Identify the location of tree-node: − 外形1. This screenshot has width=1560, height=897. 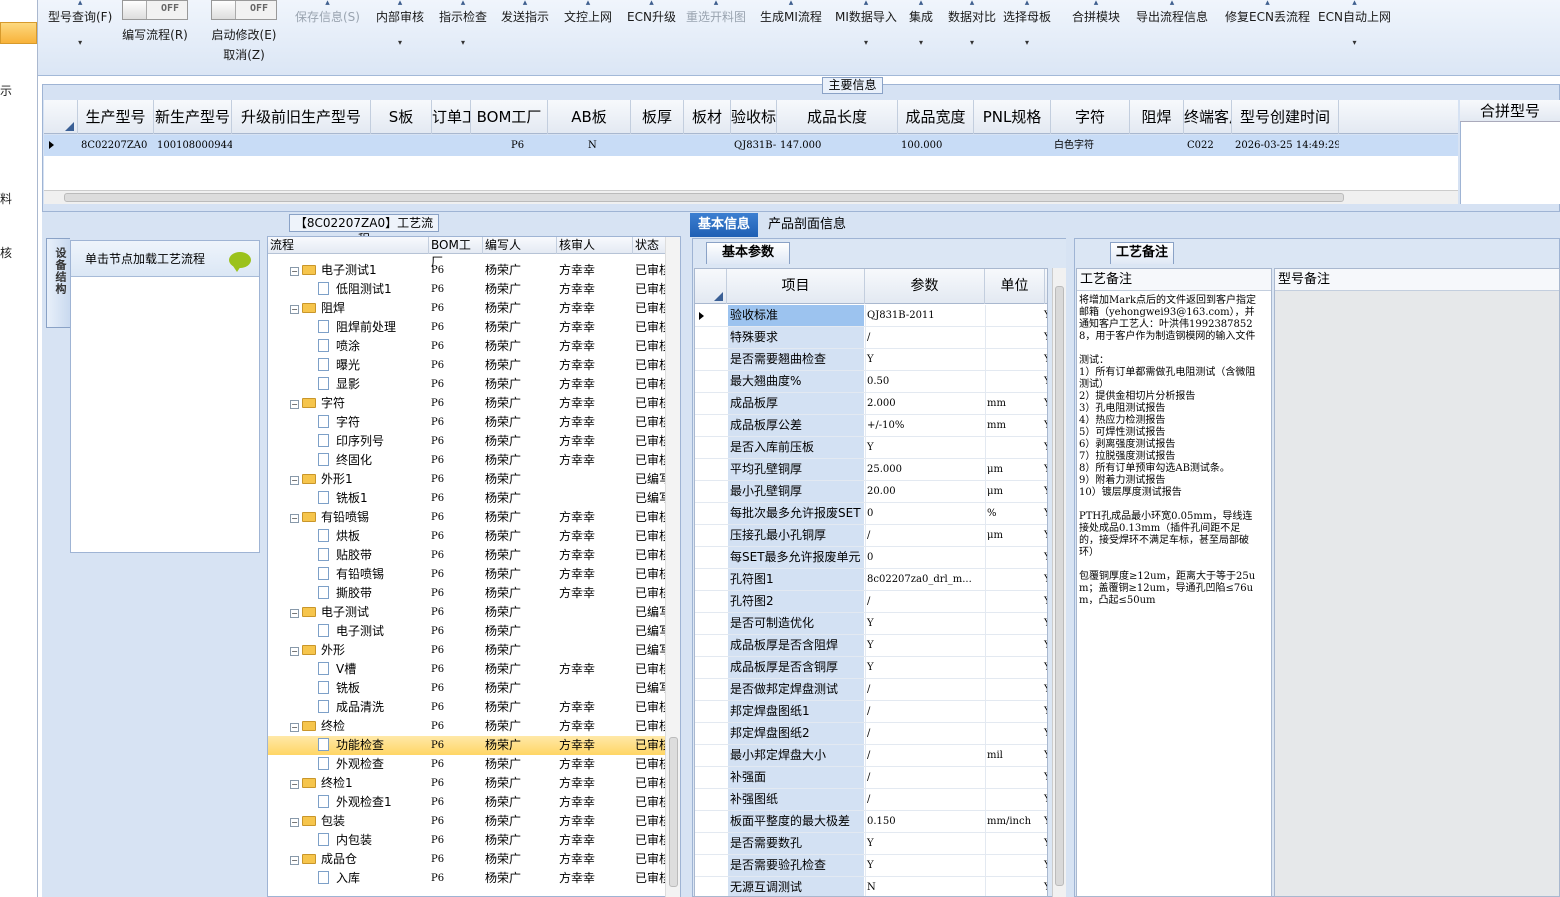
(346, 479).